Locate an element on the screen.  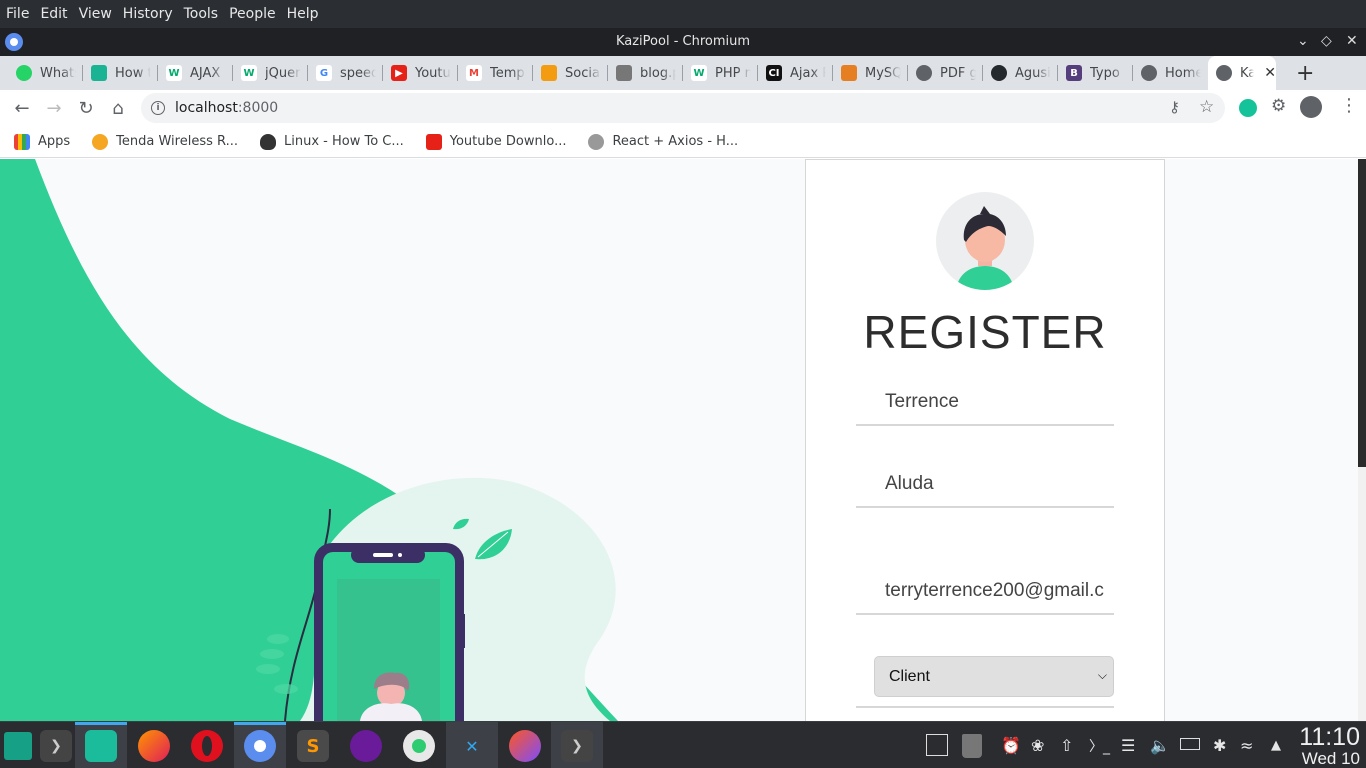
info-icon: i is located at coordinates (158, 108).